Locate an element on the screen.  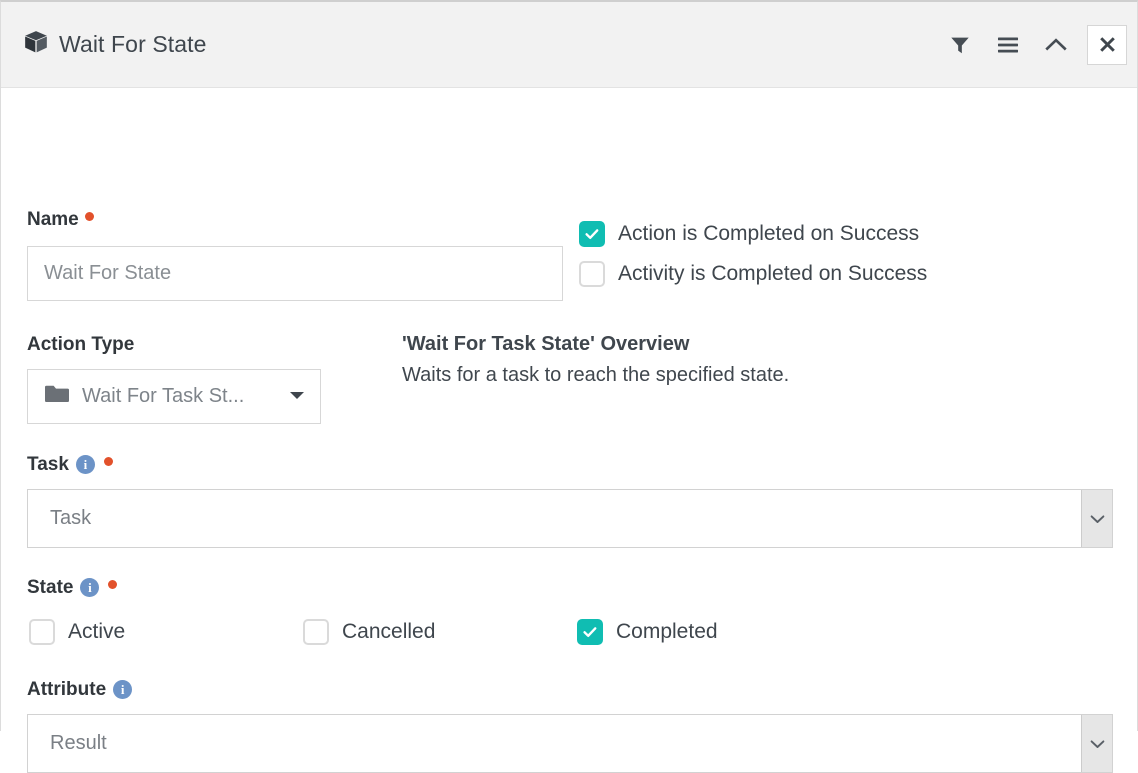
state-label-group: State i is located at coordinates (72, 587).